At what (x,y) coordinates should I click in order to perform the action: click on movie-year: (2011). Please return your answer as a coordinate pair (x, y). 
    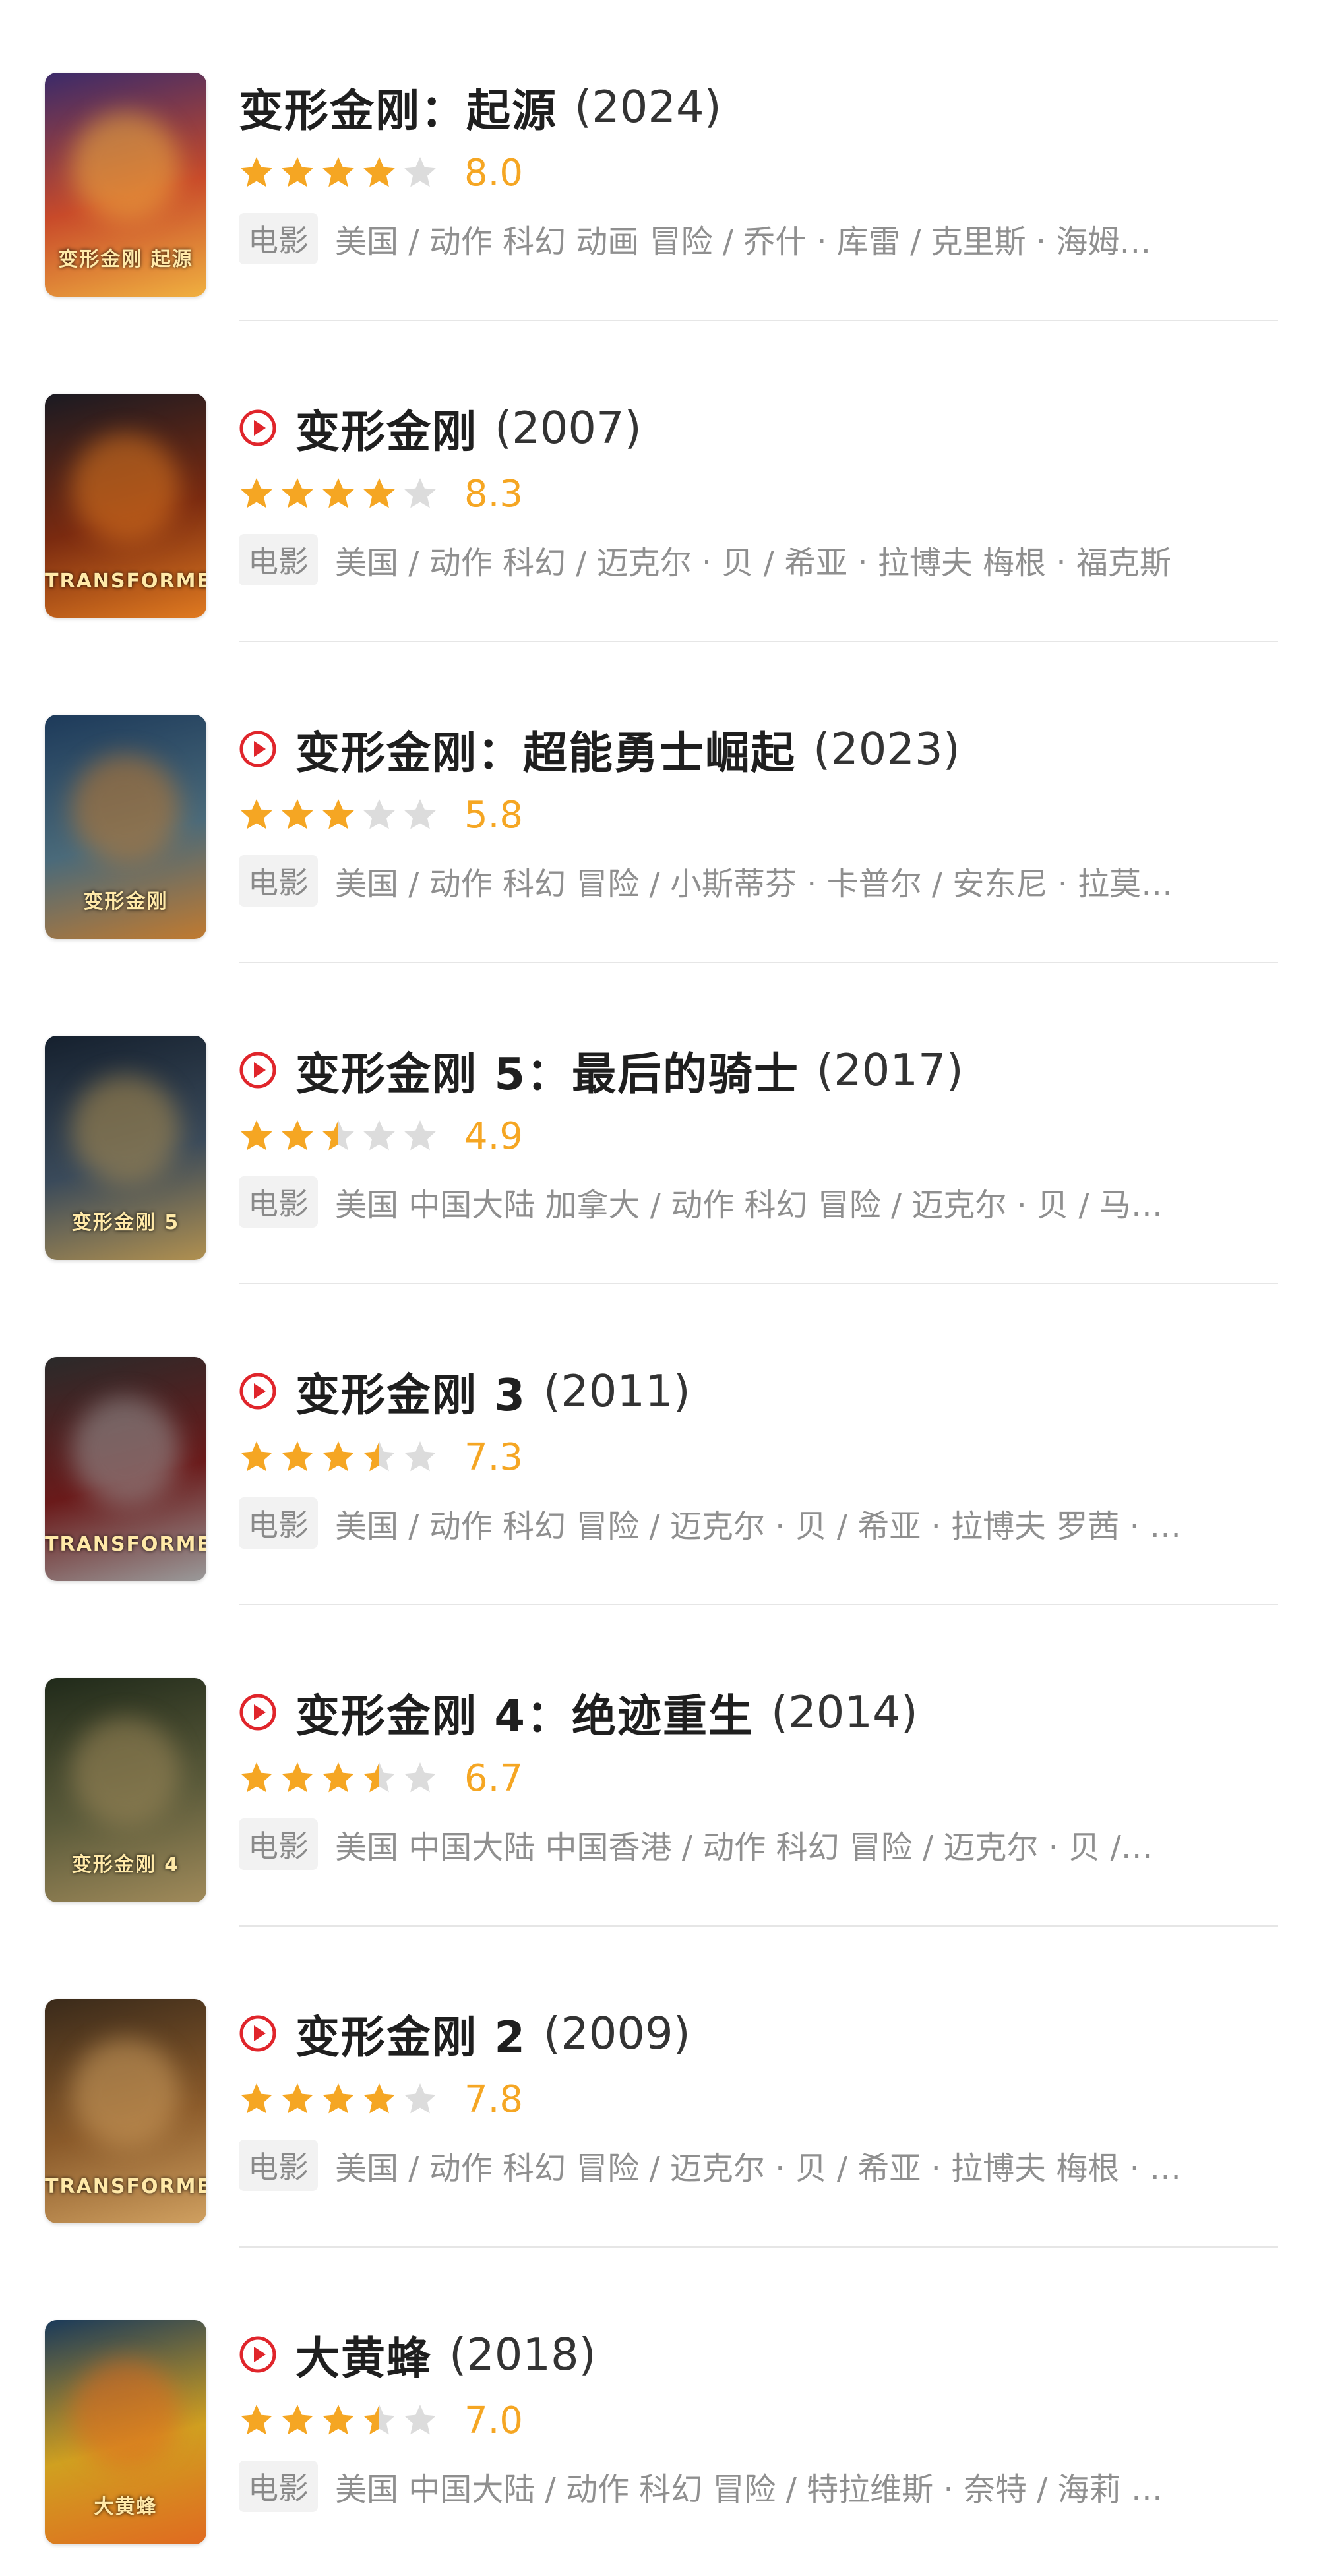
    Looking at the image, I should click on (616, 1391).